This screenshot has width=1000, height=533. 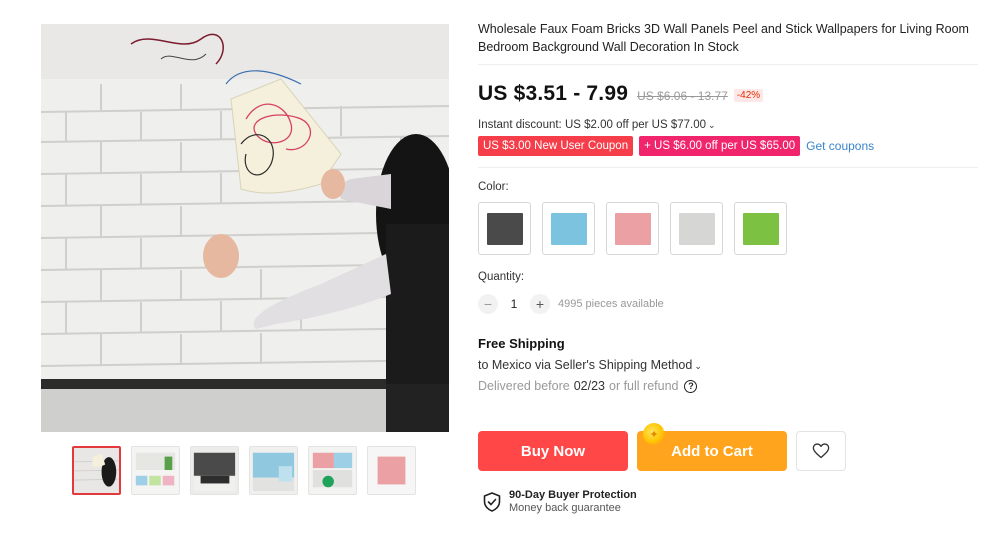 I want to click on delivery-estimate: Delivered before 02/23 or full refund ?, so click(x=728, y=386).